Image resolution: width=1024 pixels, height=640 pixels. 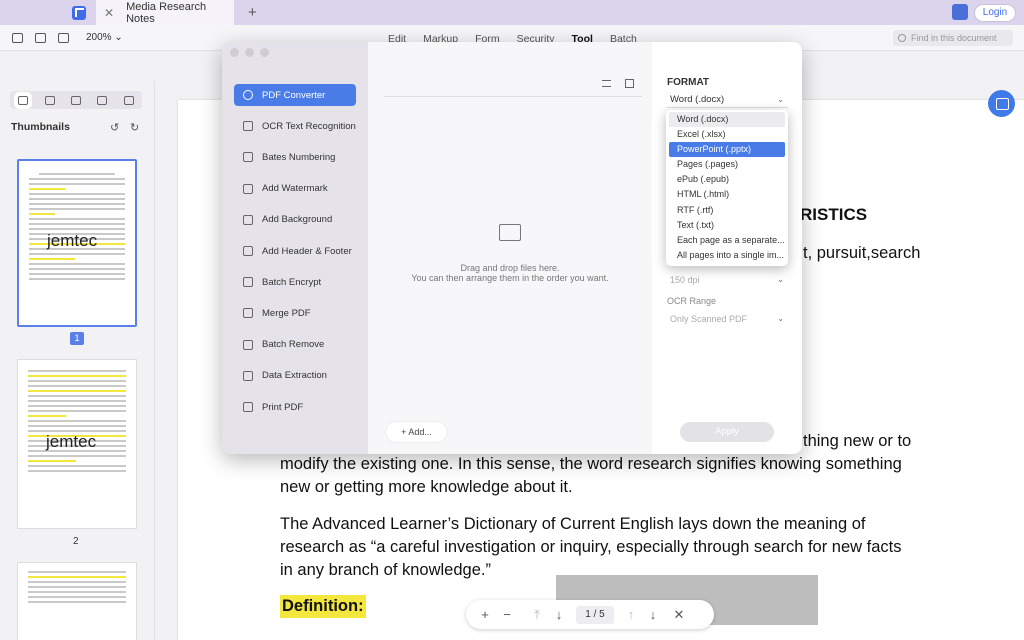 What do you see at coordinates (537, 615) in the screenshot?
I see `first-page-icon: ⤒` at bounding box center [537, 615].